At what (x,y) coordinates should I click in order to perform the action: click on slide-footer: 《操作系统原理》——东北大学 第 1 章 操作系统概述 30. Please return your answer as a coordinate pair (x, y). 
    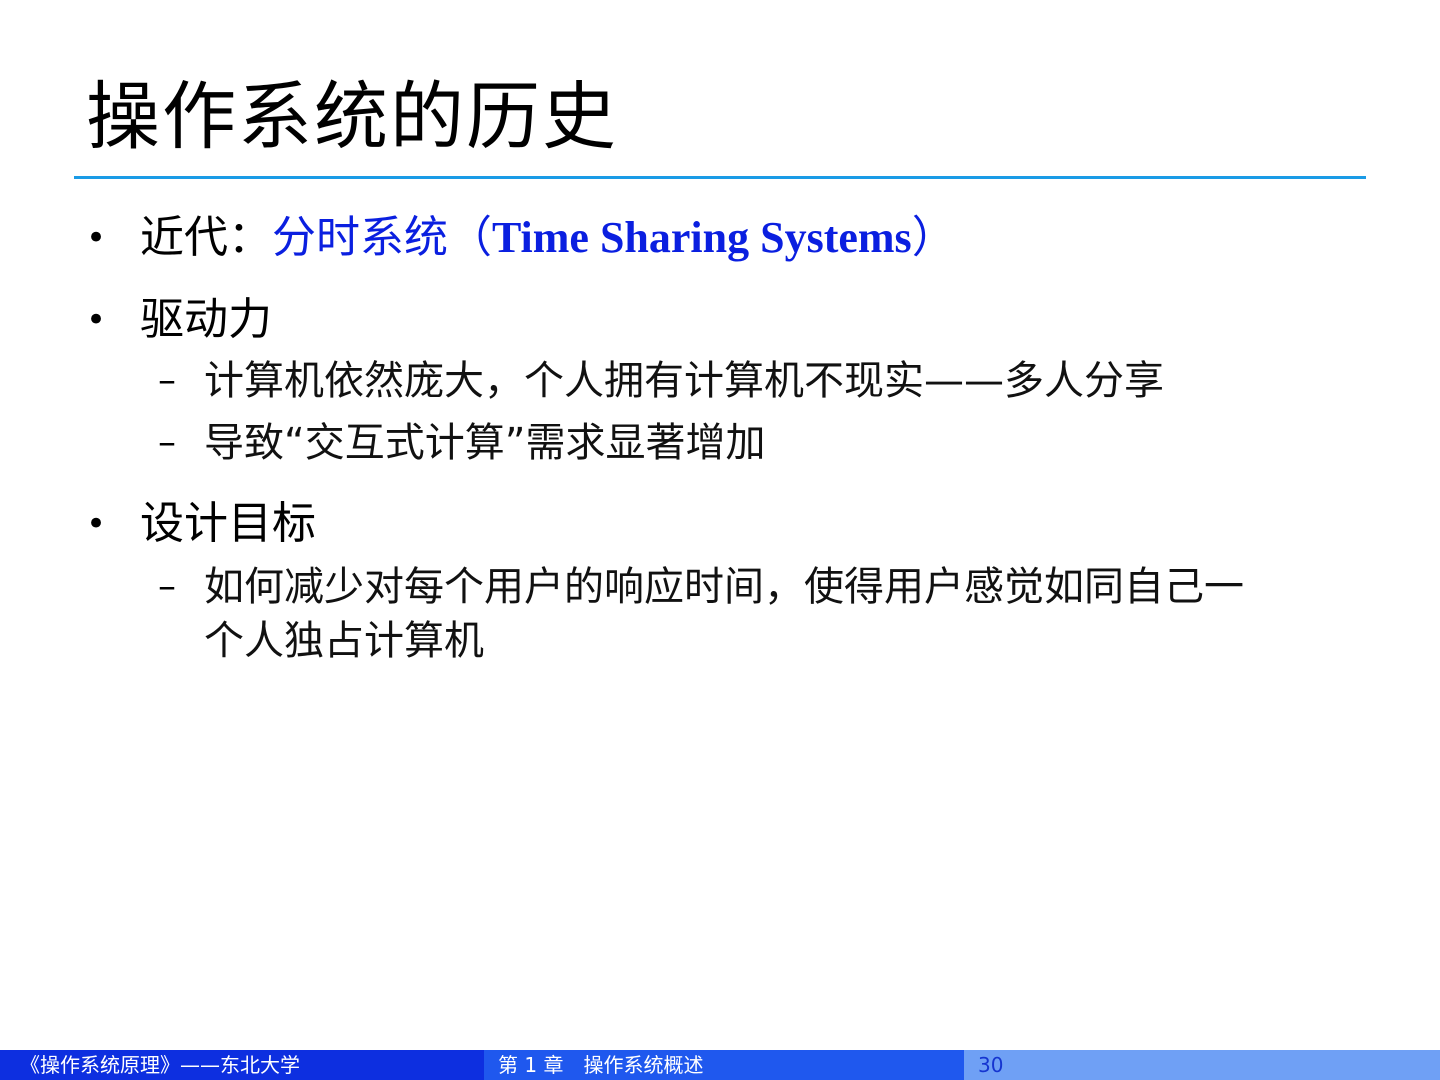
    Looking at the image, I should click on (720, 1065).